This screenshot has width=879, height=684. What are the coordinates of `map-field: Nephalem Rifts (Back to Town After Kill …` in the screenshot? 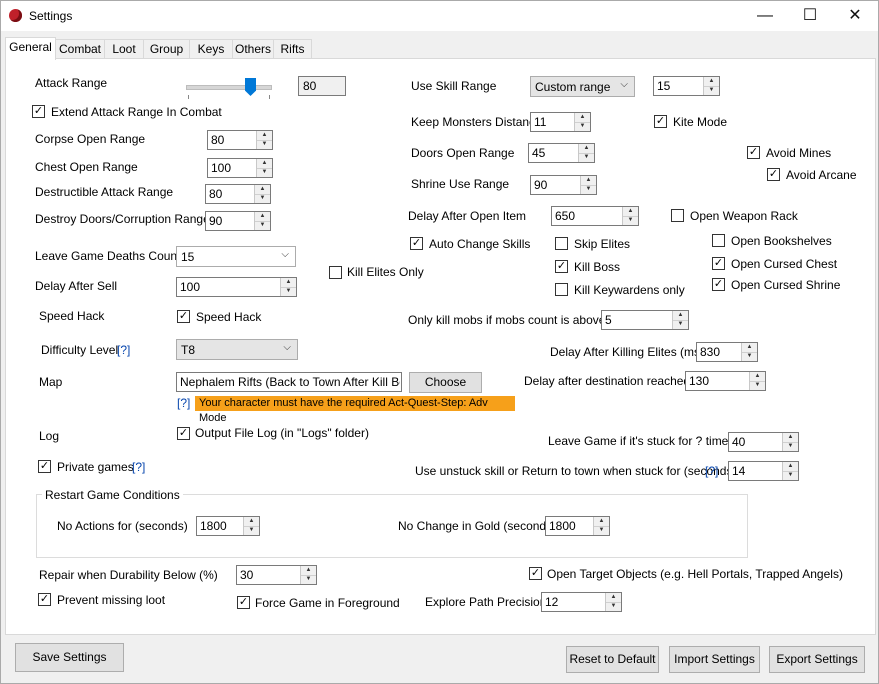 It's located at (289, 382).